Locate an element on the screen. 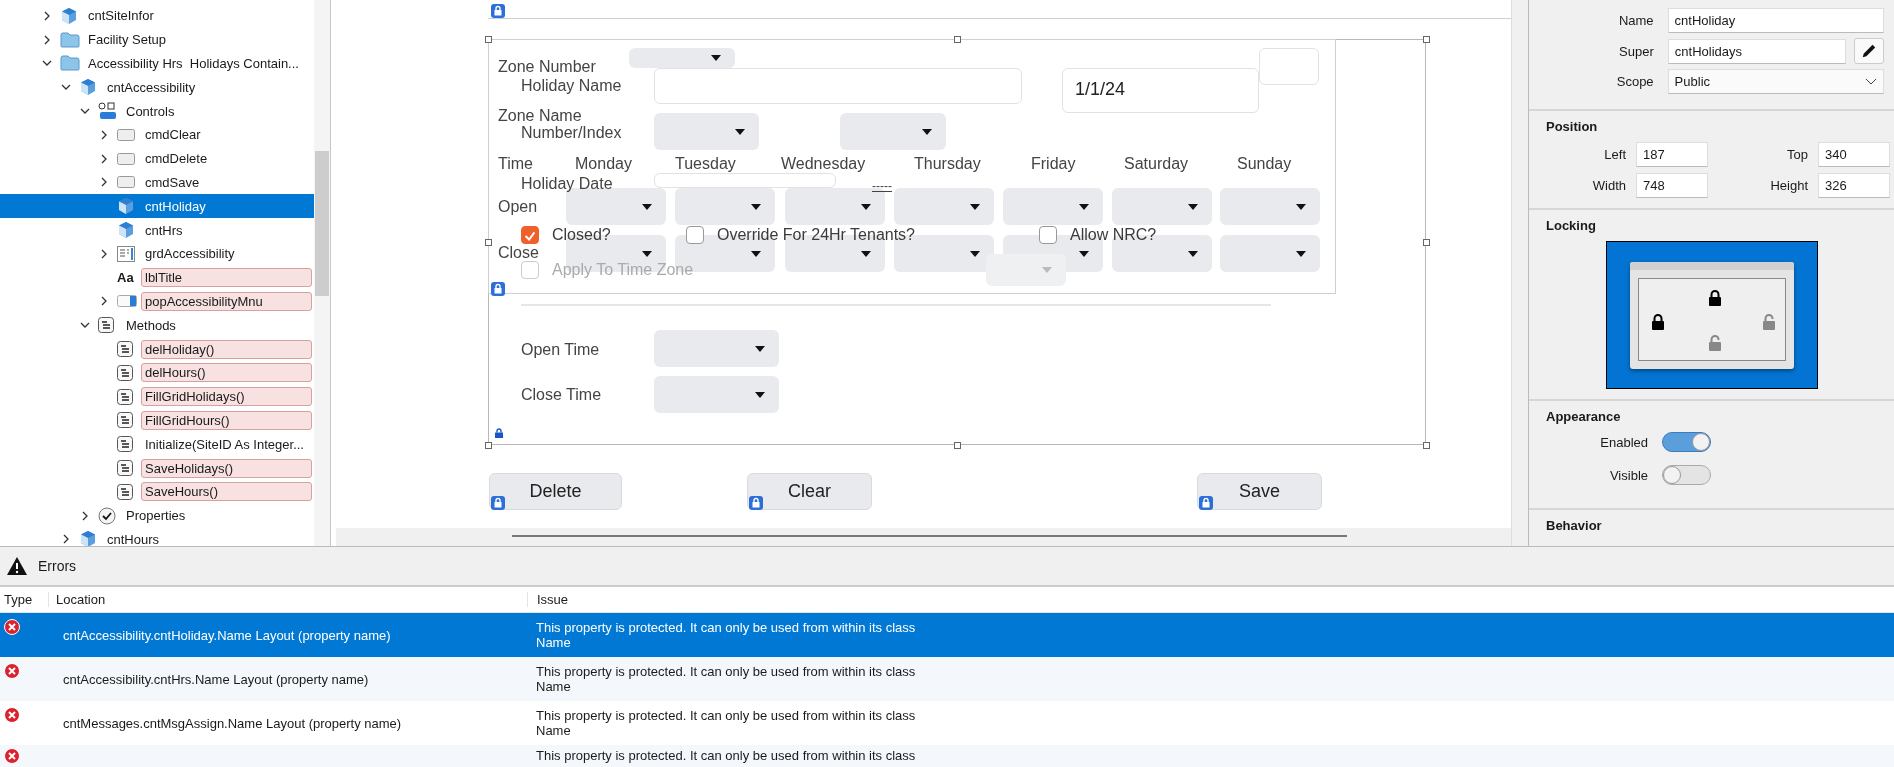 Image resolution: width=1894 pixels, height=767 pixels. tree-item: cntHoliday is located at coordinates (157, 206).